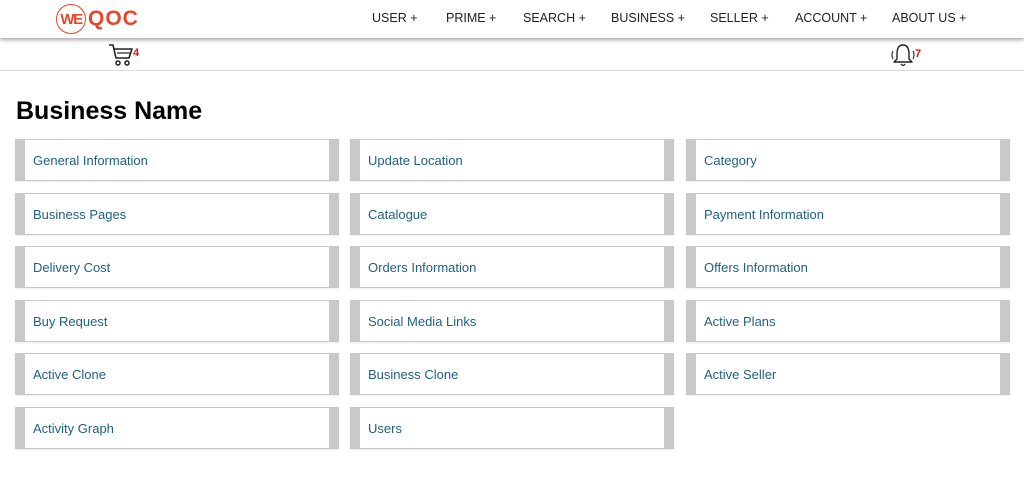 The height and width of the screenshot is (496, 1024). Describe the element at coordinates (70, 321) in the screenshot. I see `card-label: Buy Request` at that location.